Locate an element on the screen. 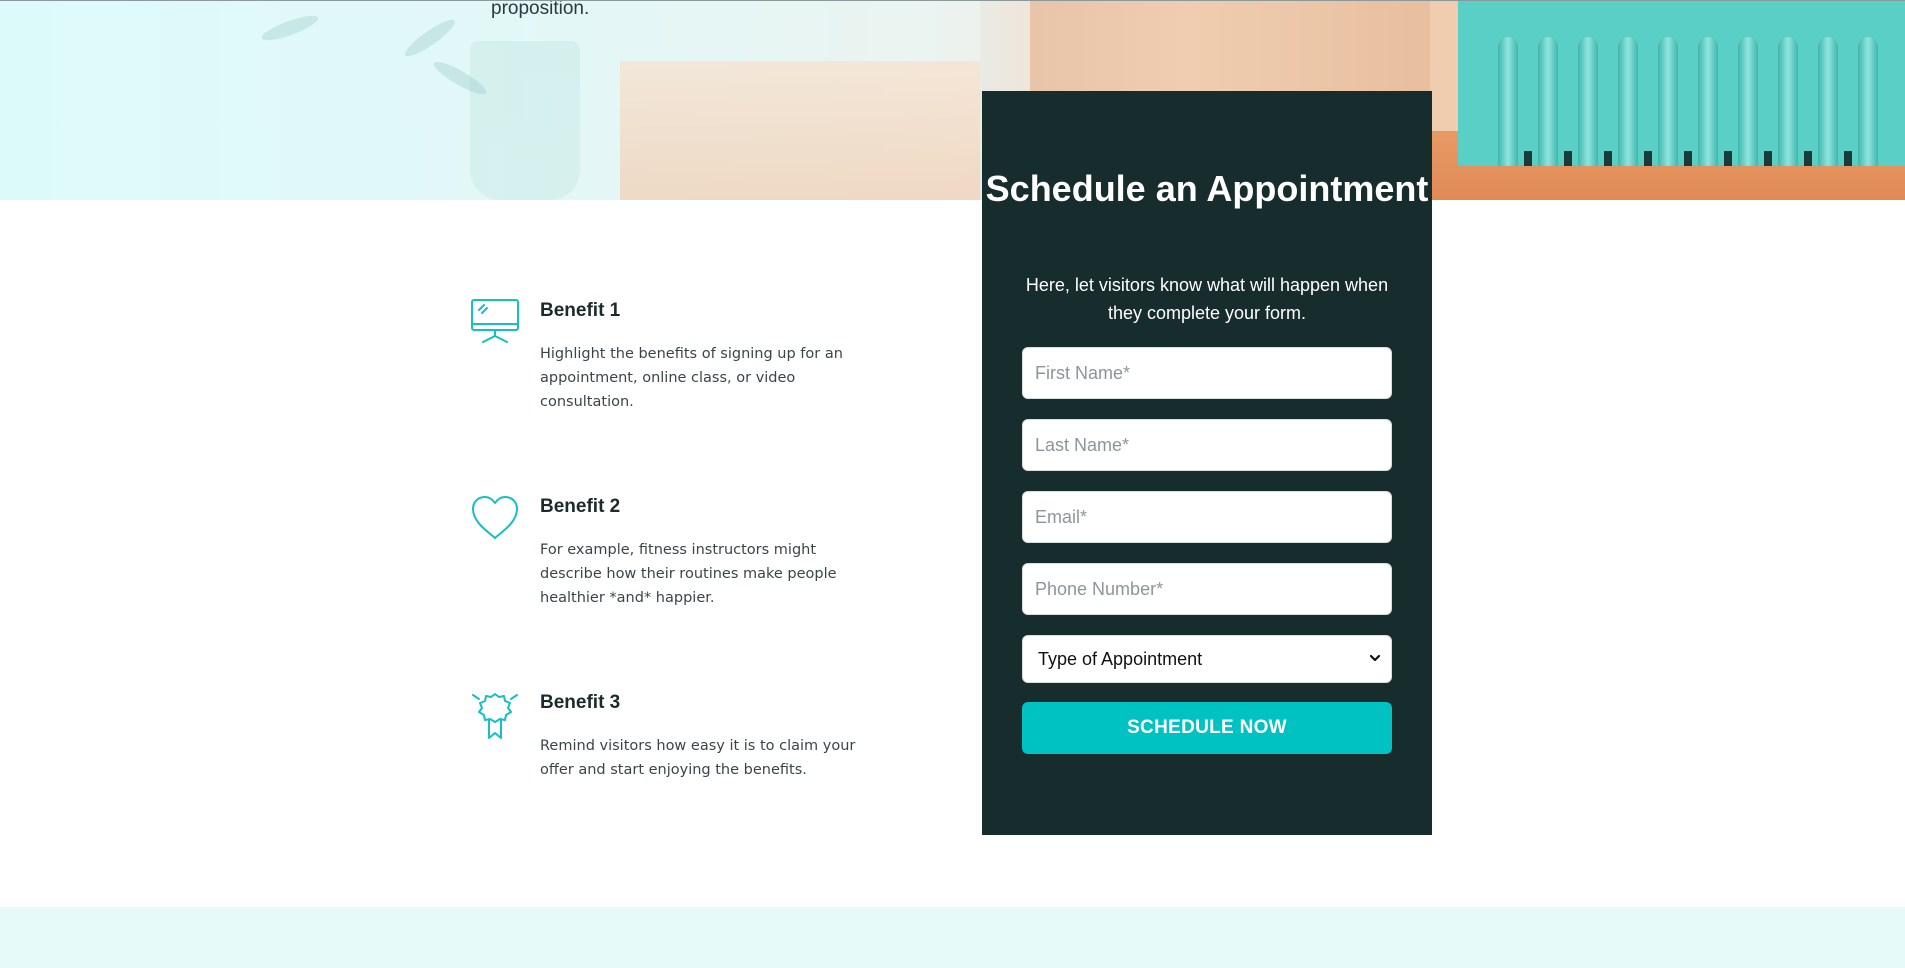 The height and width of the screenshot is (968, 1905). next-section-band is located at coordinates (952, 937).